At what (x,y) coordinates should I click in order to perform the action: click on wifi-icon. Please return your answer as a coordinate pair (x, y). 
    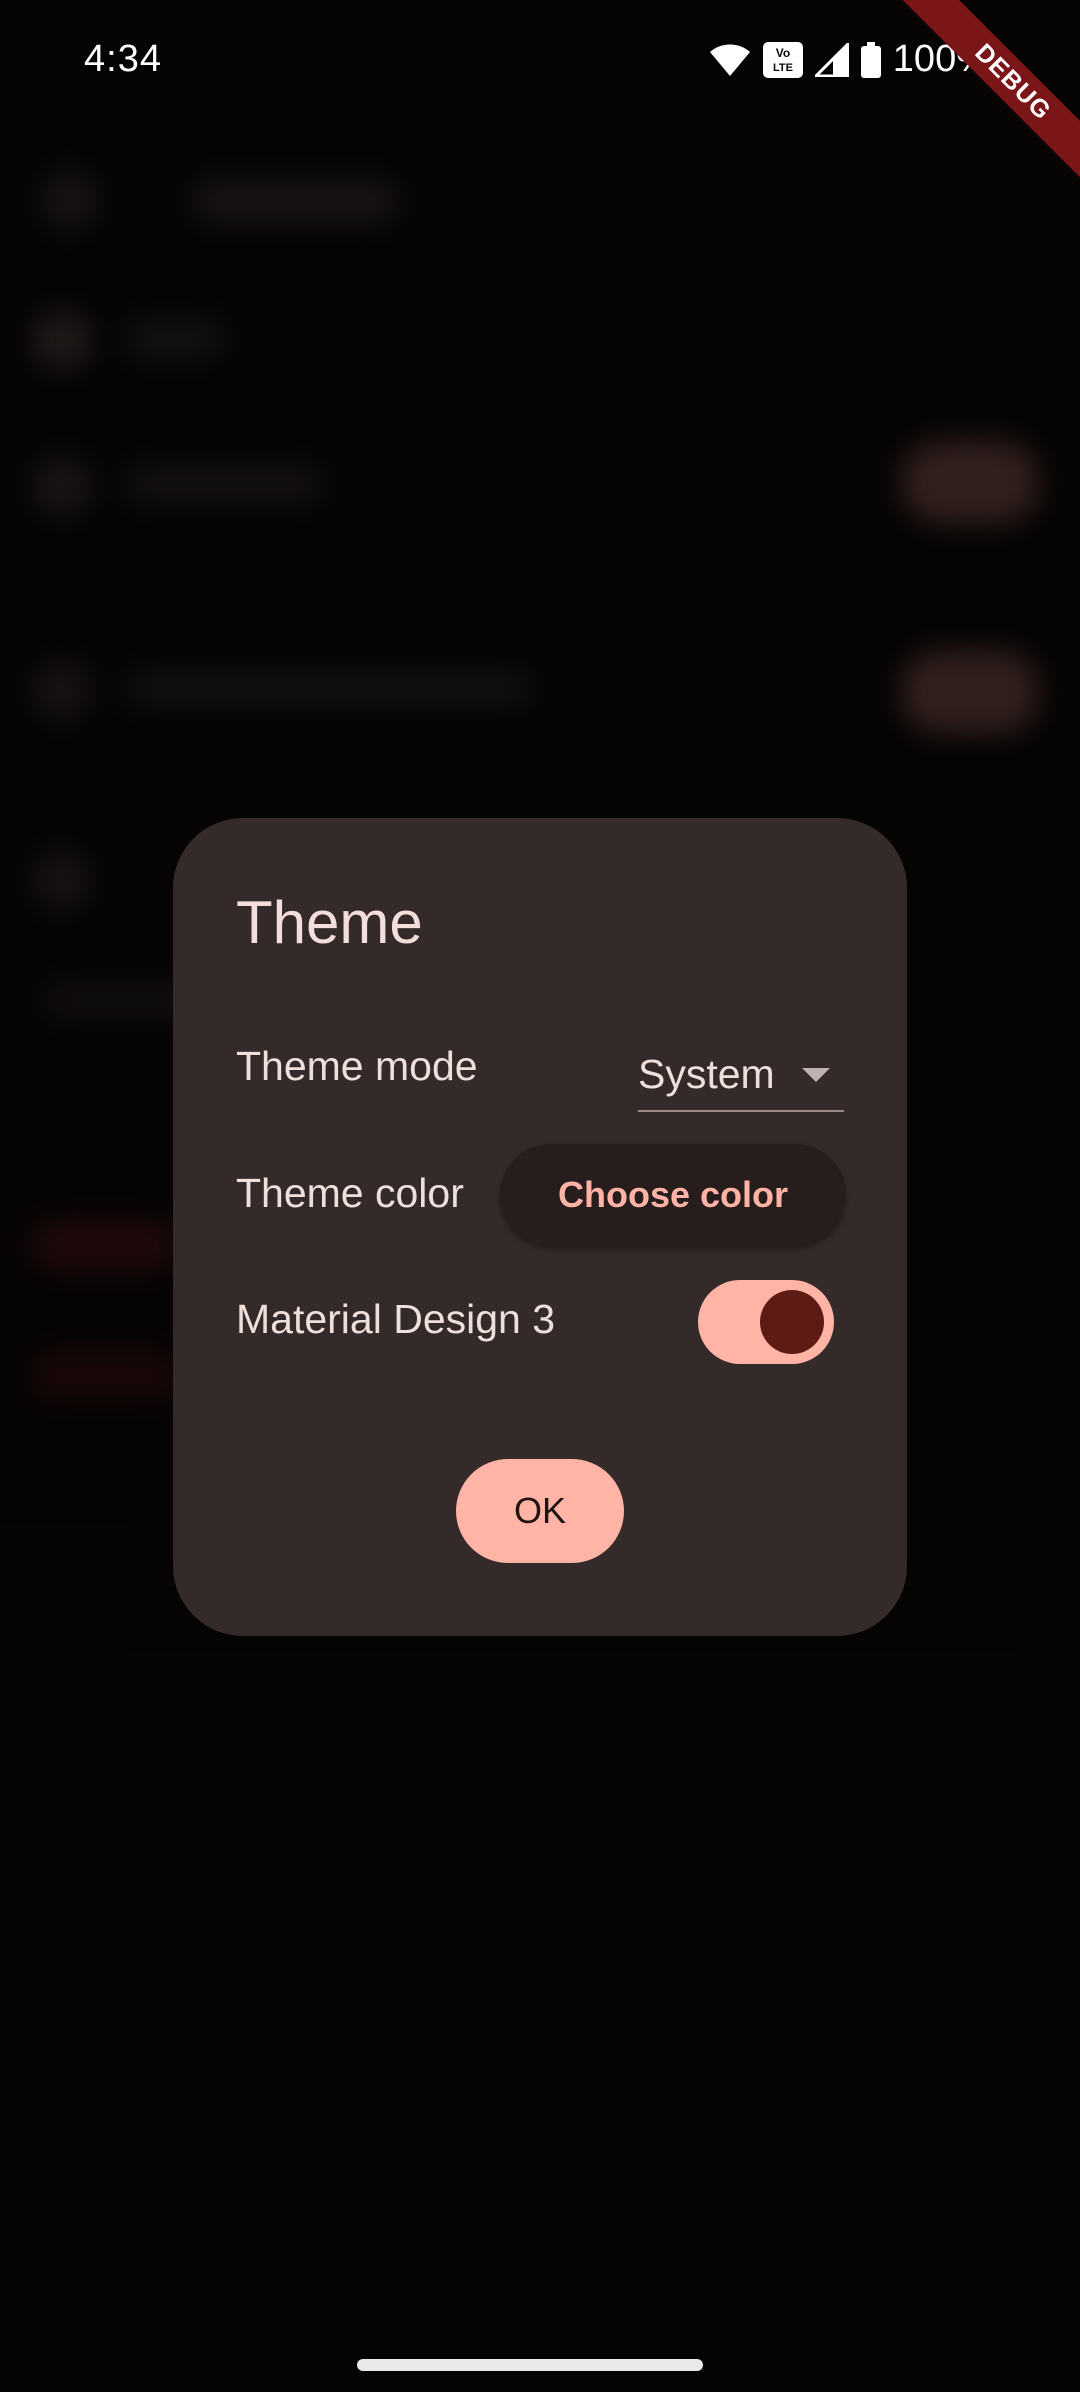
    Looking at the image, I should click on (730, 60).